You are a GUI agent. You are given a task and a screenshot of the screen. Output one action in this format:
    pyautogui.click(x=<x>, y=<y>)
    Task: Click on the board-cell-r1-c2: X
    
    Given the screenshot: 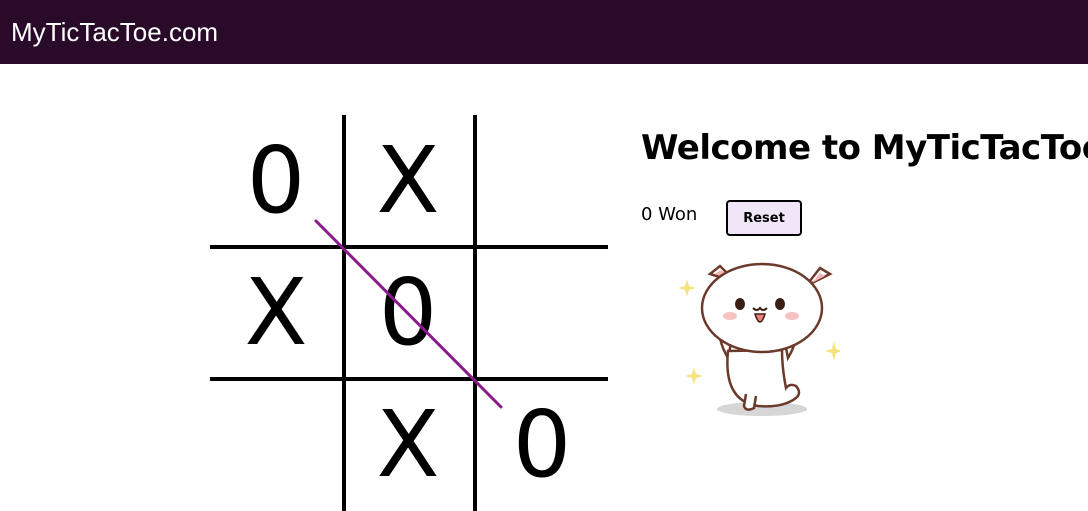 What is the action you would take?
    pyautogui.click(x=408, y=181)
    